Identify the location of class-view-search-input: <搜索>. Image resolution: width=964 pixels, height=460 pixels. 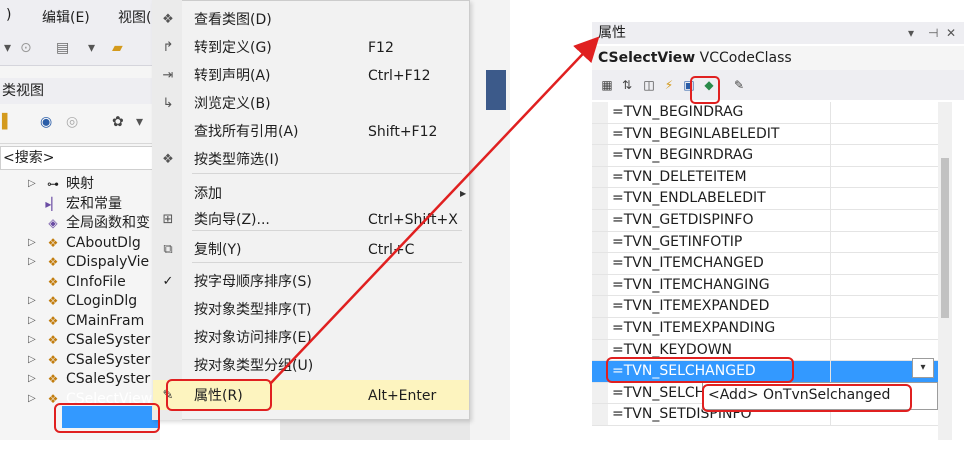
(80, 158).